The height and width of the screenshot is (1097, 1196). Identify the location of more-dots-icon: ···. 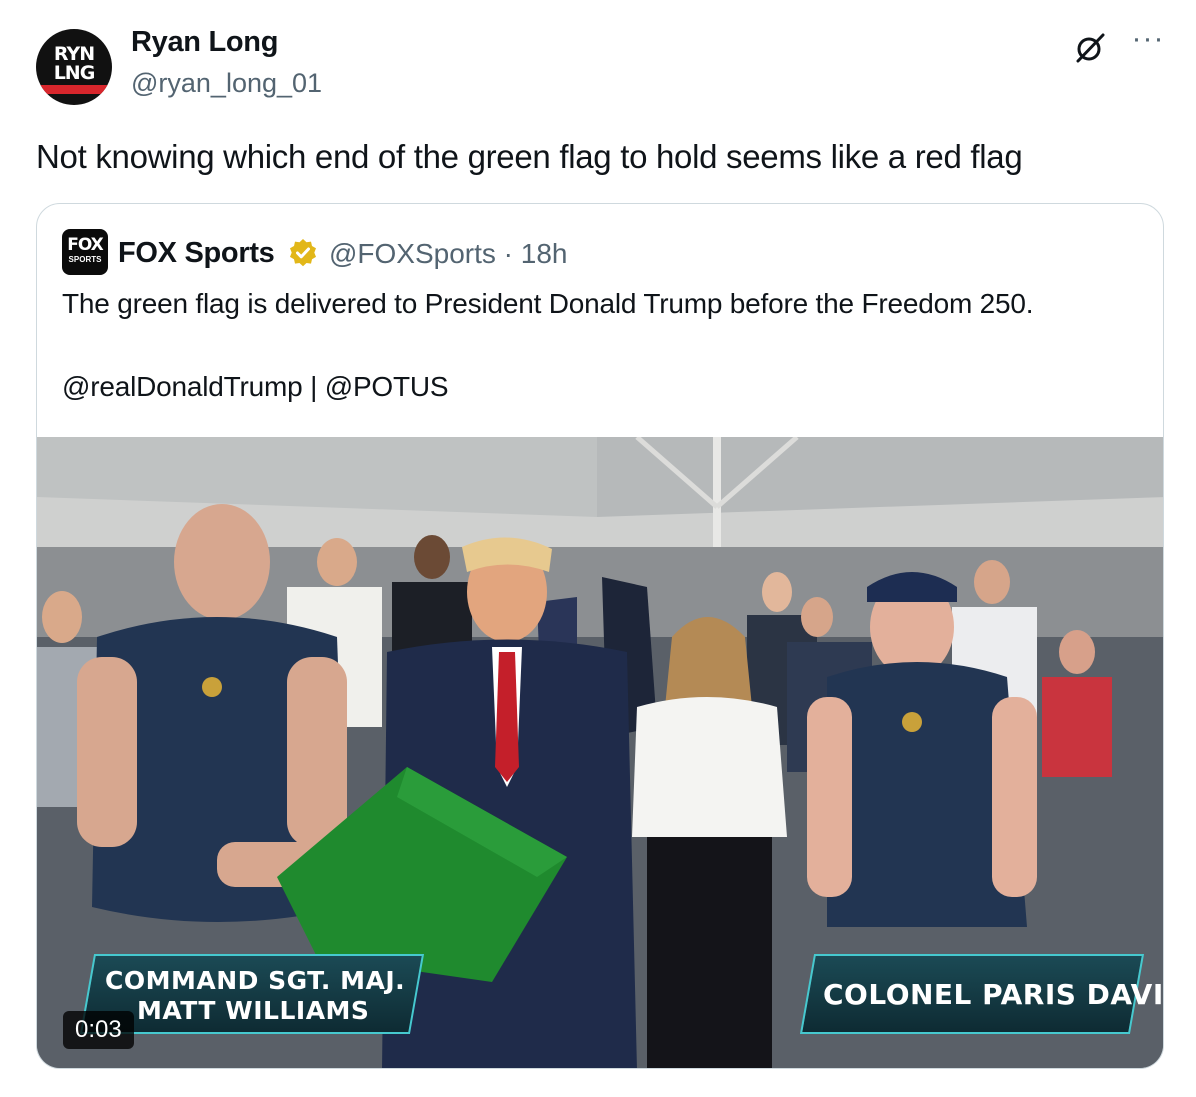
(1148, 39).